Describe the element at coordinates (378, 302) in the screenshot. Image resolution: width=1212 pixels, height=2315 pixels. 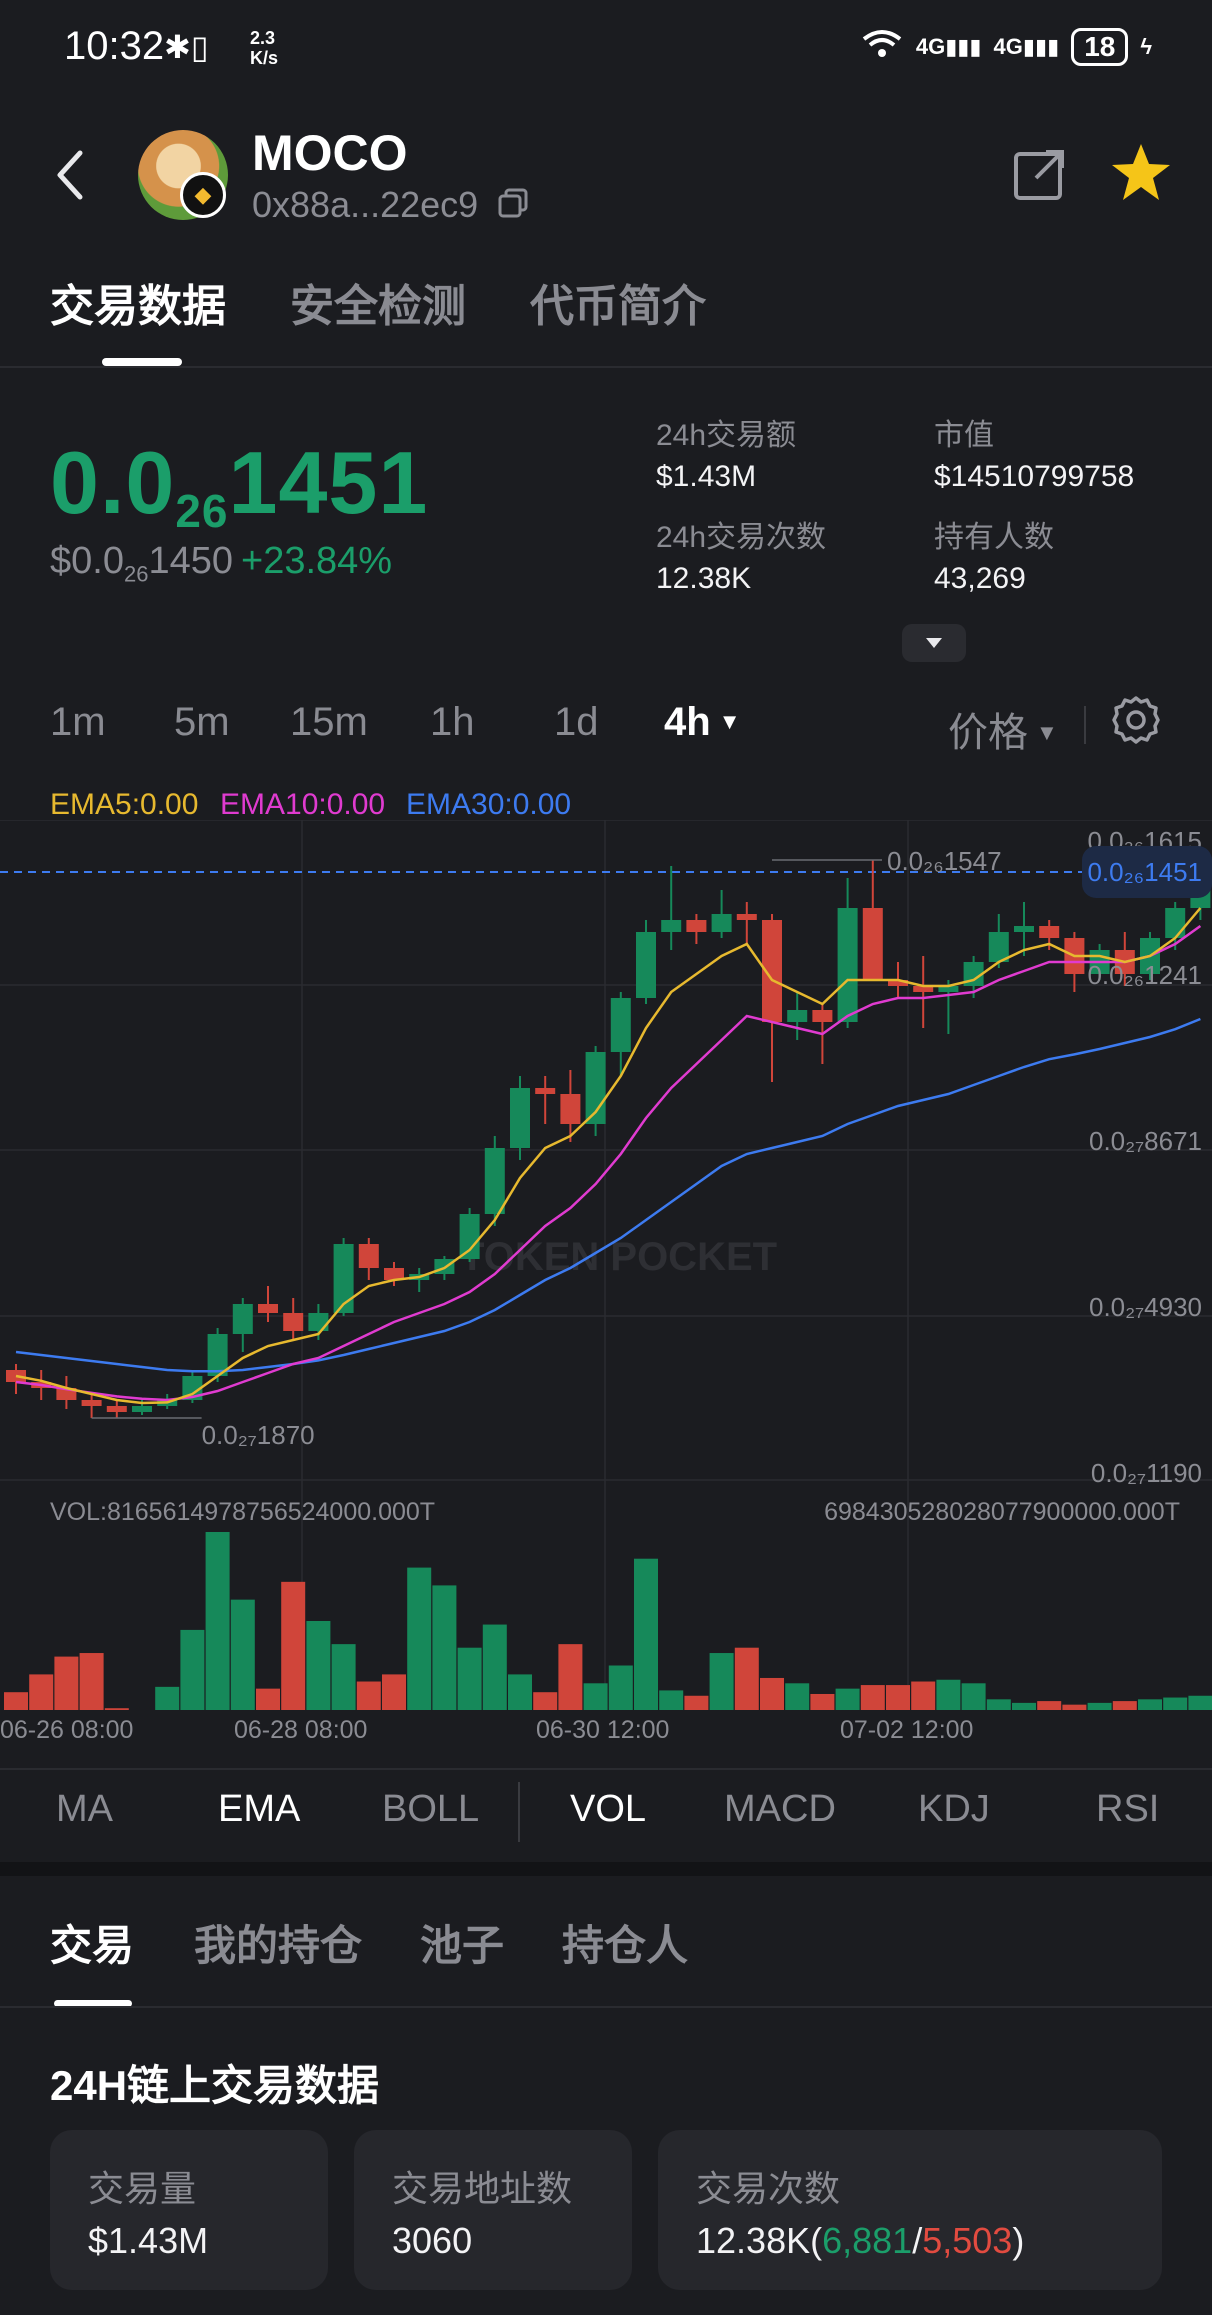
I see `tab-security: 安全检测` at that location.